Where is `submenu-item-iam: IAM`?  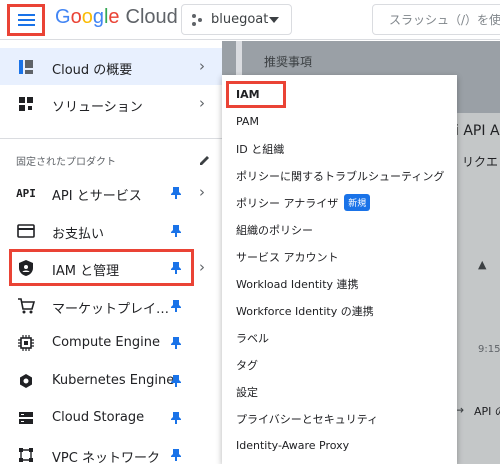
submenu-item-iam: IAM is located at coordinates (256, 94).